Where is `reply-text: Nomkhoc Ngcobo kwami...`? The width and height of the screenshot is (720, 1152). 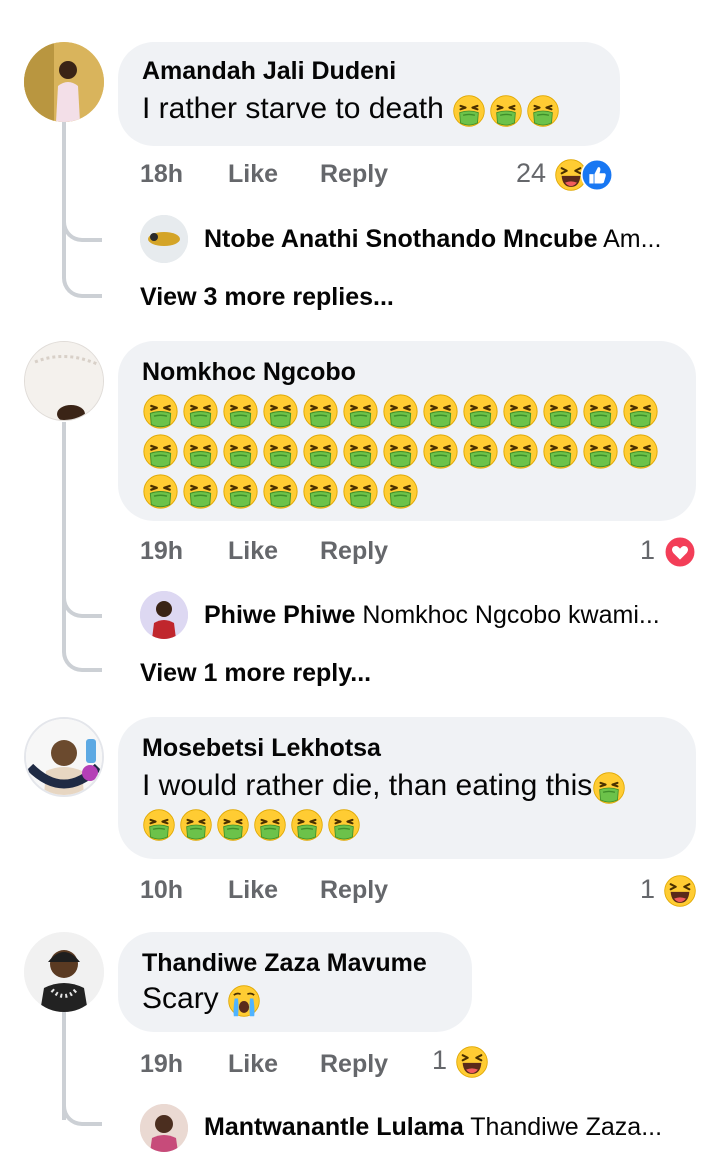
reply-text: Nomkhoc Ngcobo kwami... is located at coordinates (511, 615).